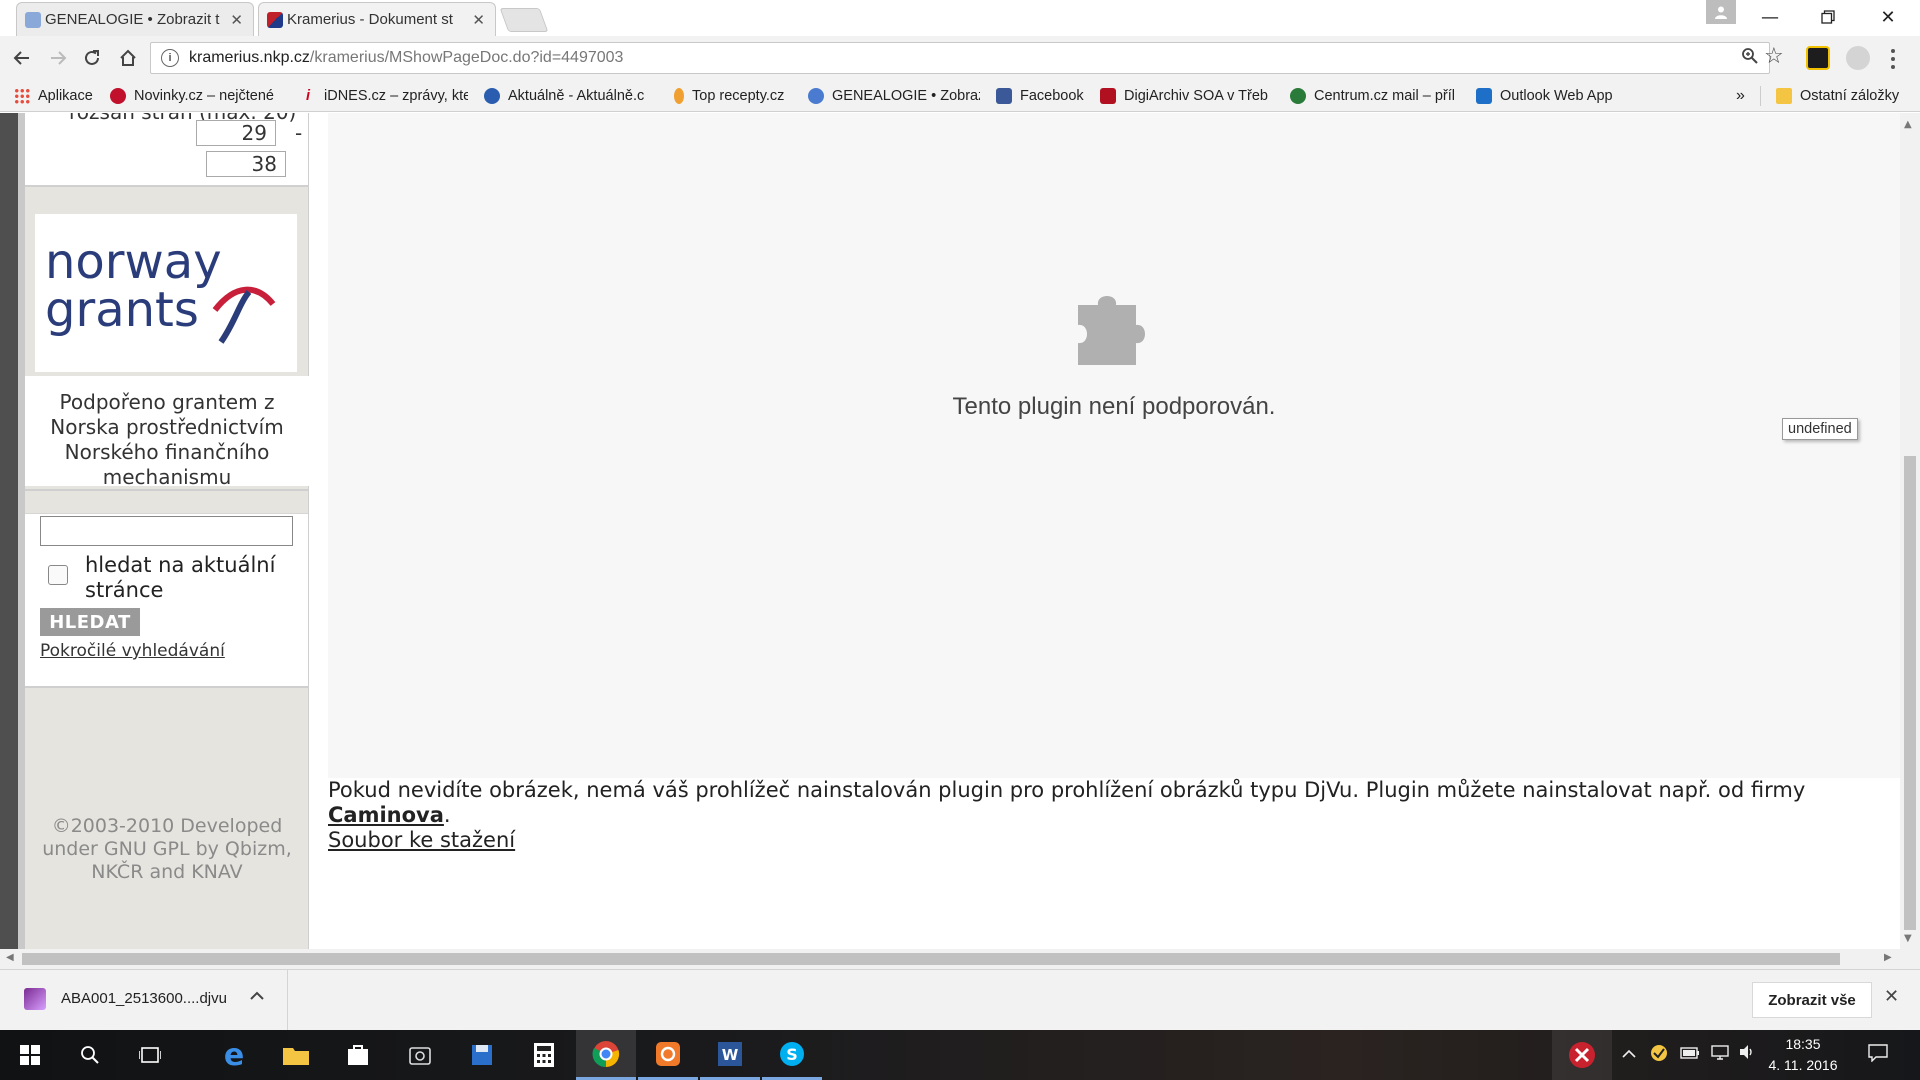 The image size is (1920, 1080). Describe the element at coordinates (1908, 124) in the screenshot. I see `scroll-up-icon: ▲` at that location.